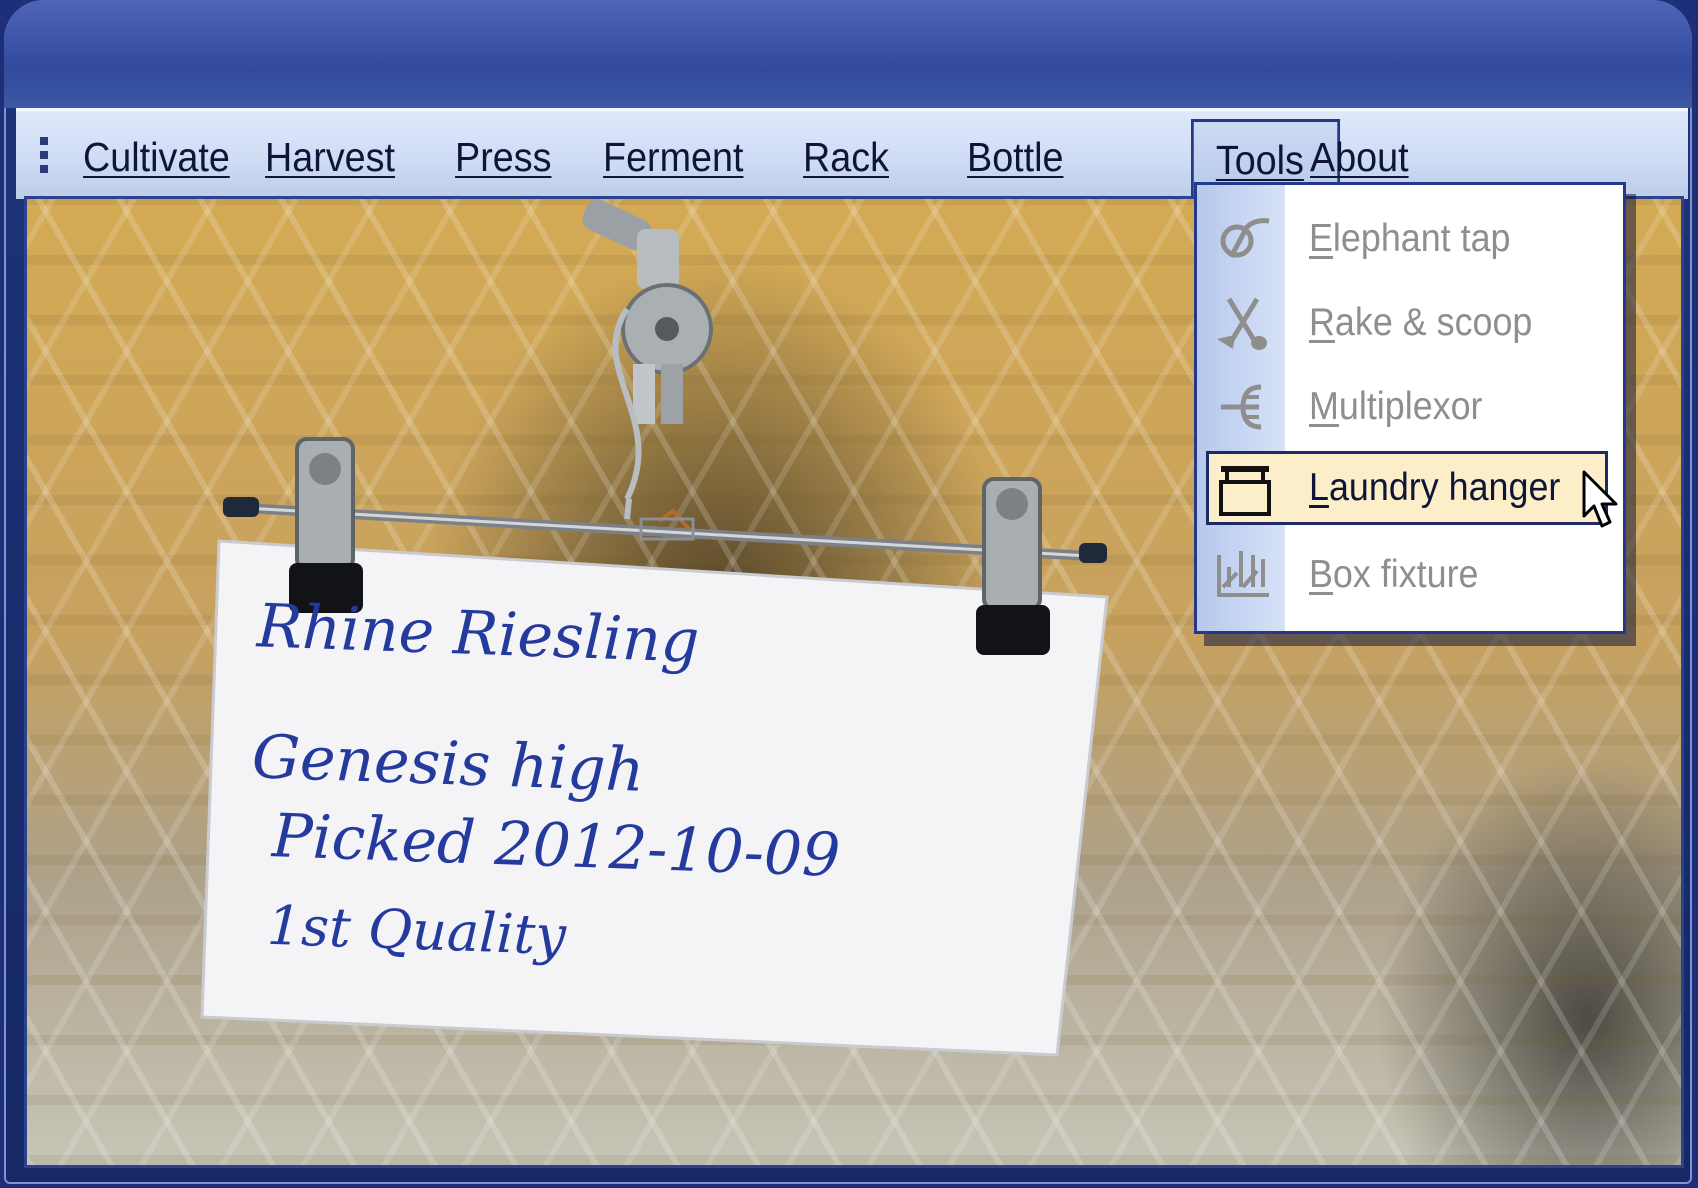  I want to click on menu-bottle: Bottle, so click(1015, 157).